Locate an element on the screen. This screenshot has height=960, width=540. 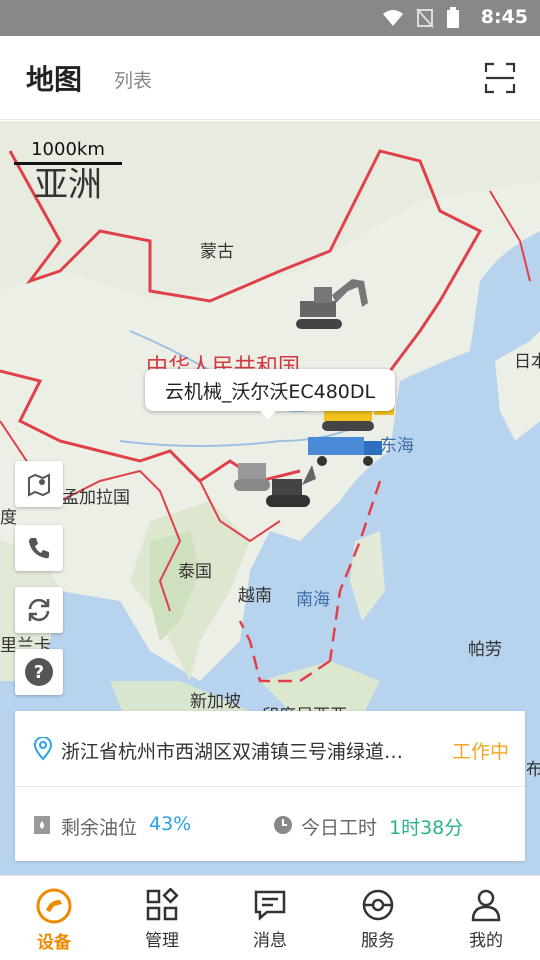
map-label-thailand: 泰国 is located at coordinates (195, 572).